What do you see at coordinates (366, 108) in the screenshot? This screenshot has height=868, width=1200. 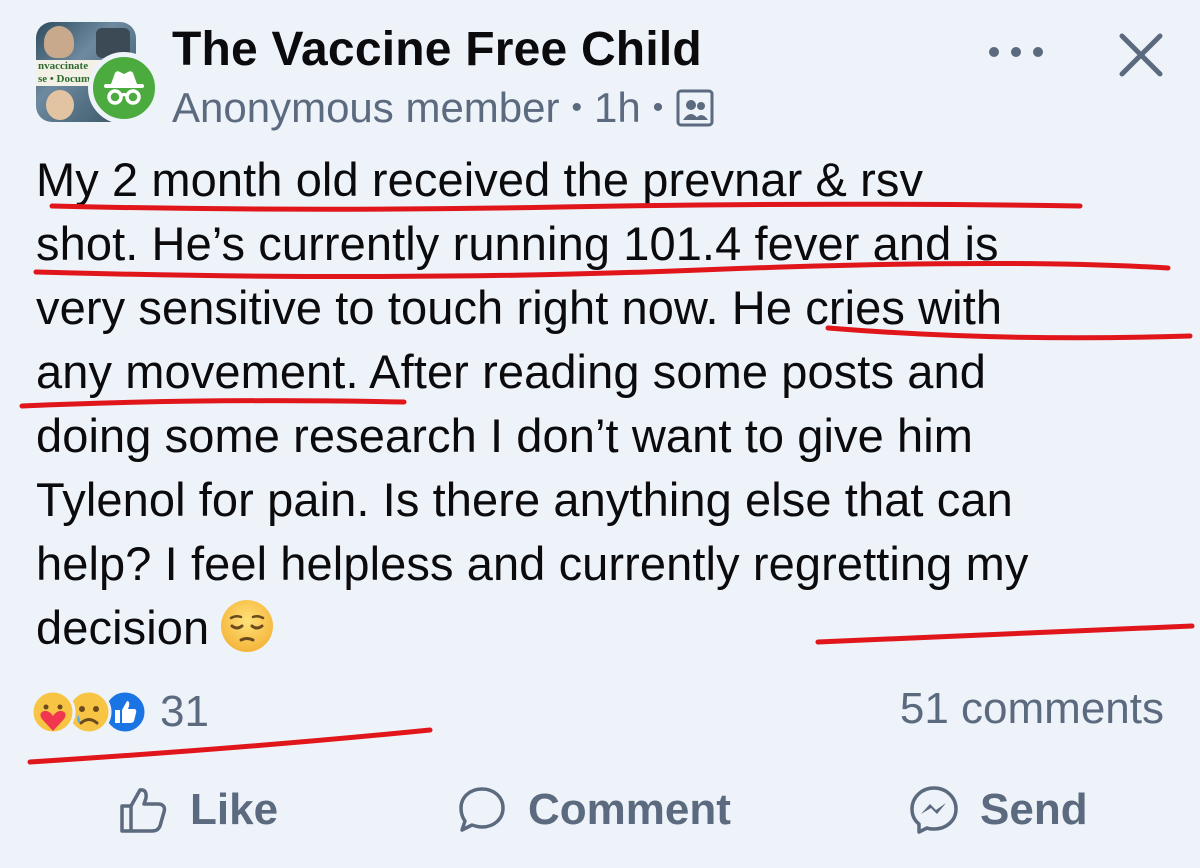 I see `author-name: Anonymous member` at bounding box center [366, 108].